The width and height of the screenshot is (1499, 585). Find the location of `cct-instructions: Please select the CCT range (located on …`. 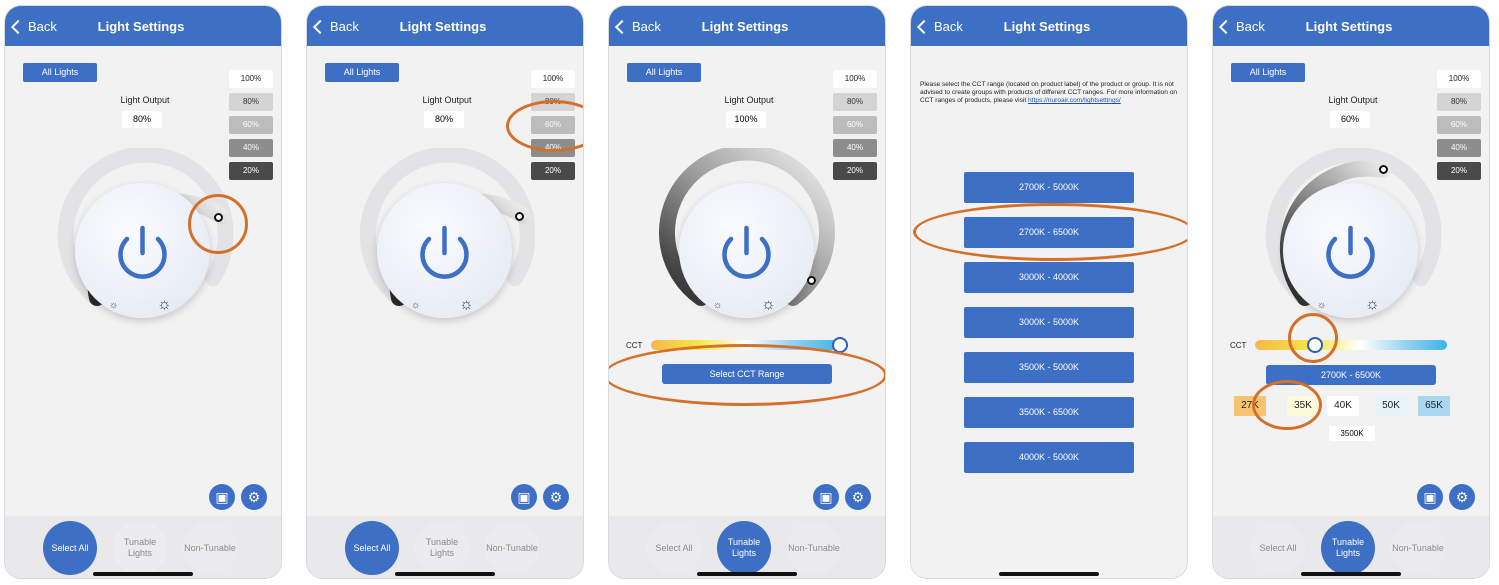

cct-instructions: Please select the CCT range (located on … is located at coordinates (1051, 93).